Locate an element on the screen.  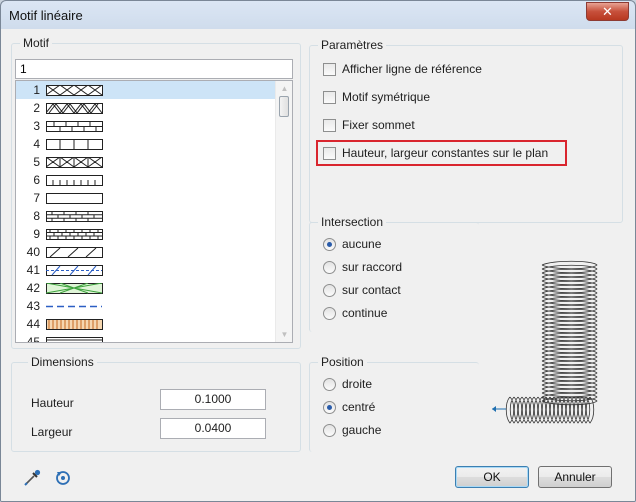
motif-list-item: 44 is located at coordinates (145, 324).